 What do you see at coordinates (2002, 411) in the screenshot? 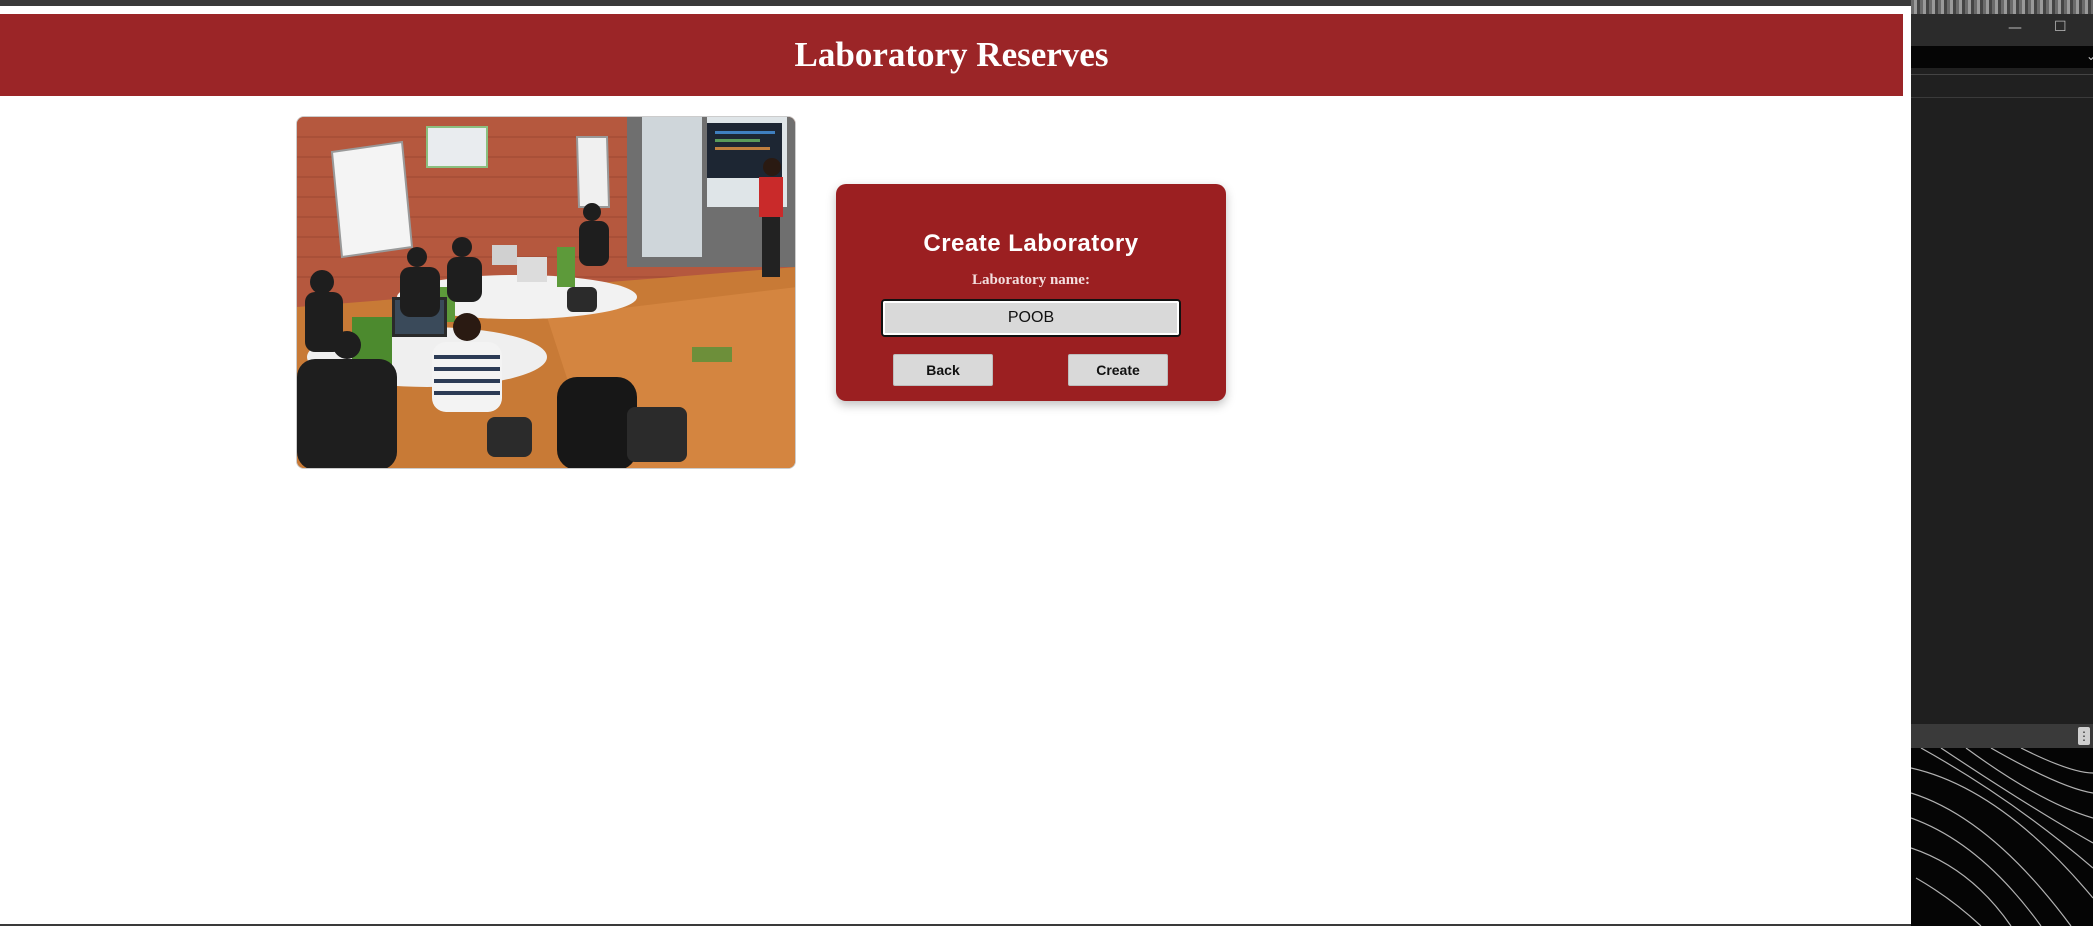
I see `background-window-panel` at bounding box center [2002, 411].